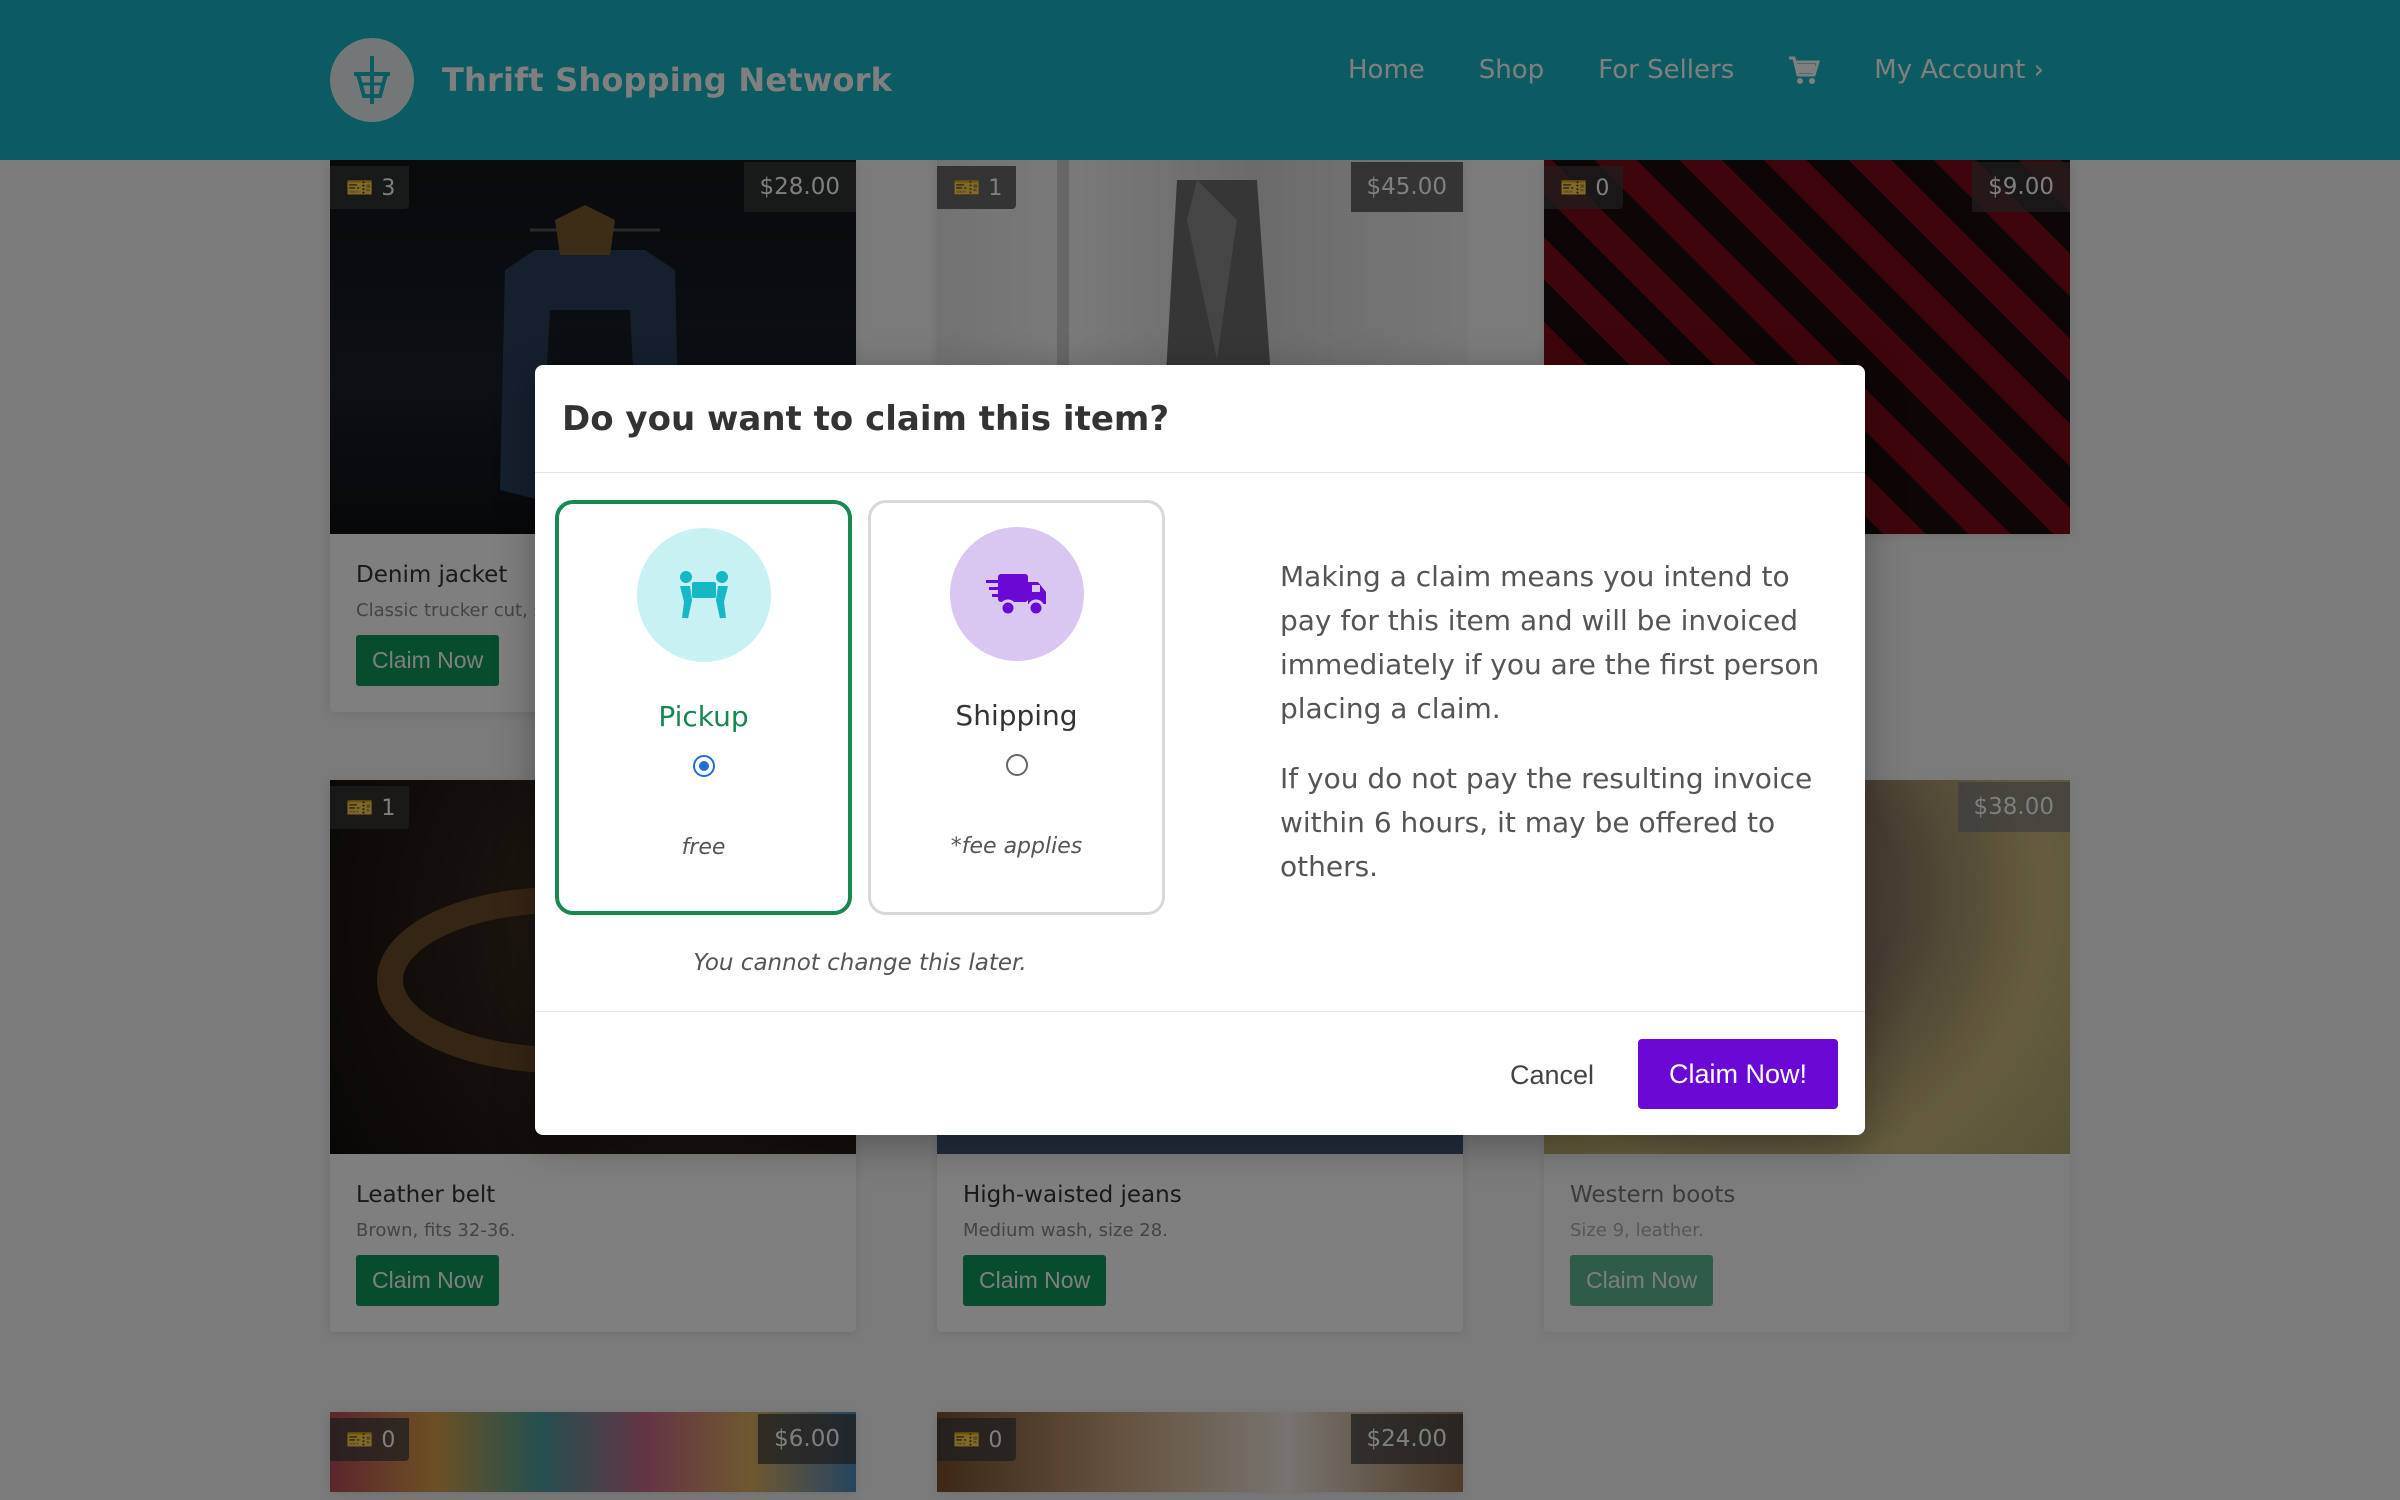  What do you see at coordinates (1016, 594) in the screenshot?
I see `shipping-truck-icon` at bounding box center [1016, 594].